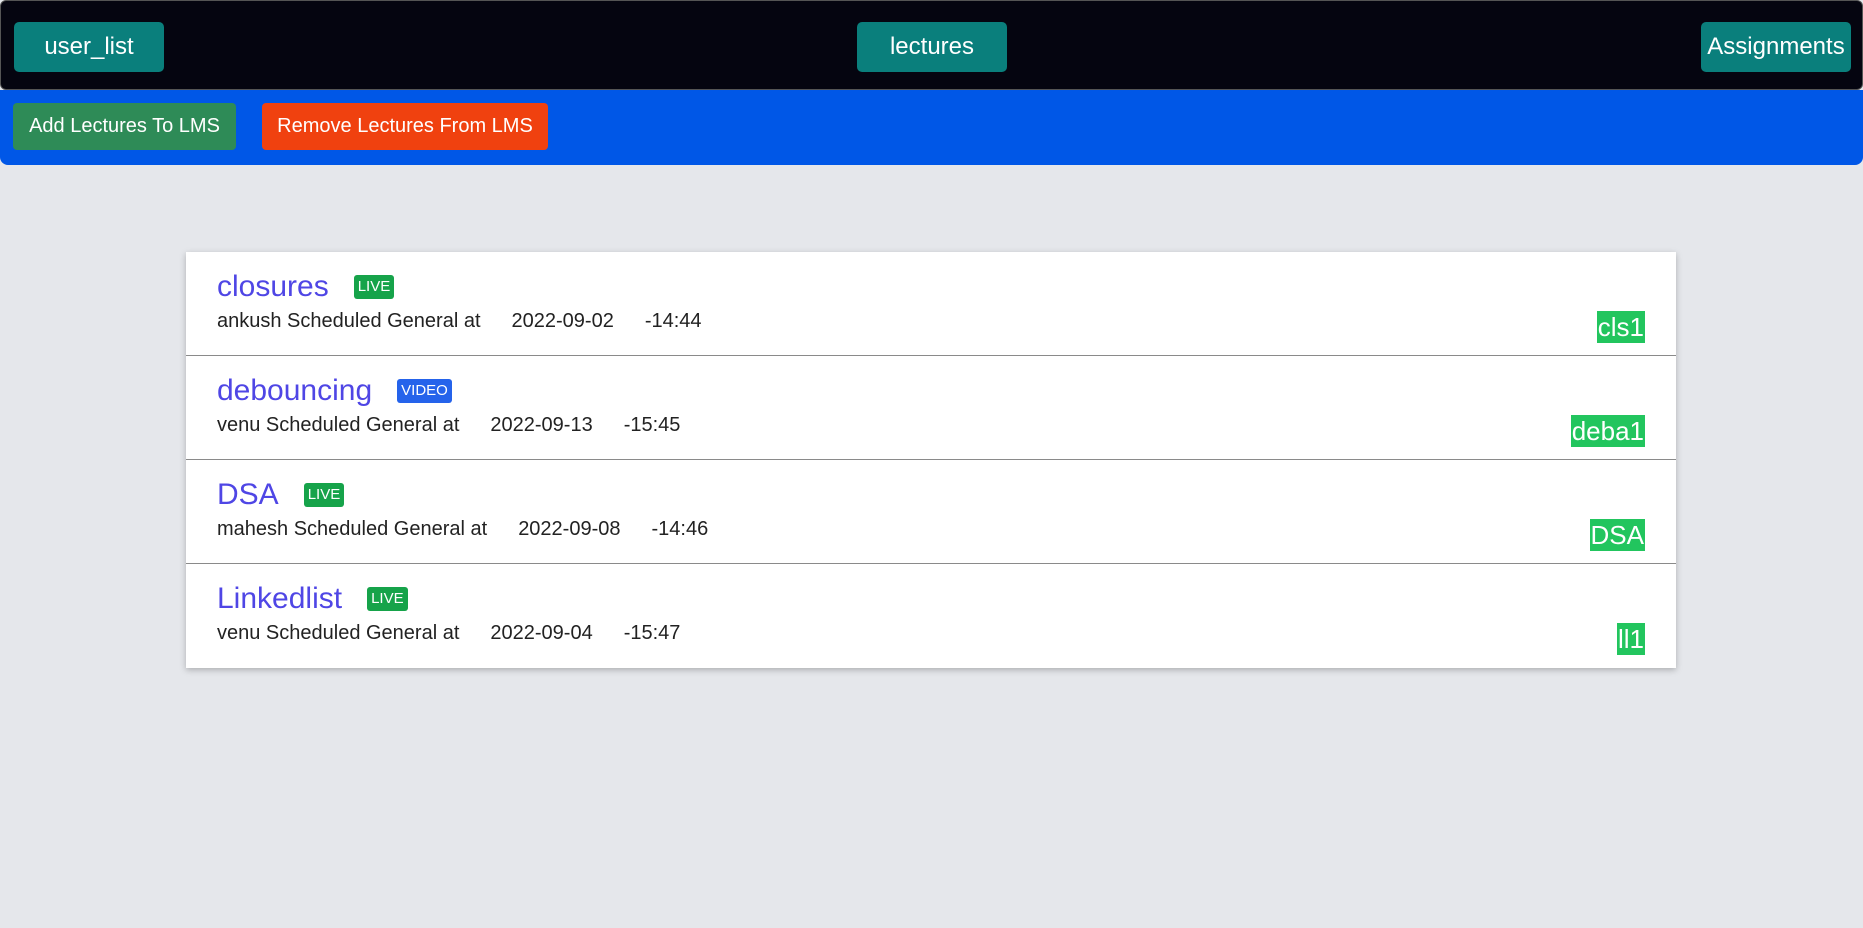 This screenshot has width=1863, height=928. Describe the element at coordinates (273, 287) in the screenshot. I see `lecture-title: closures` at that location.